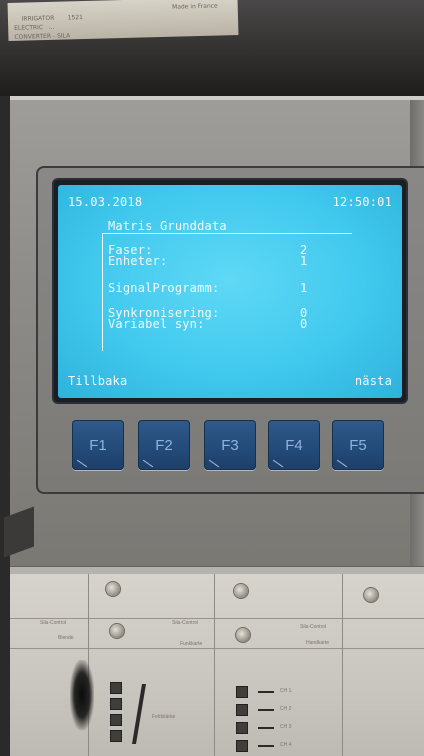  I want to click on channel-label: CH 1, so click(286, 691).